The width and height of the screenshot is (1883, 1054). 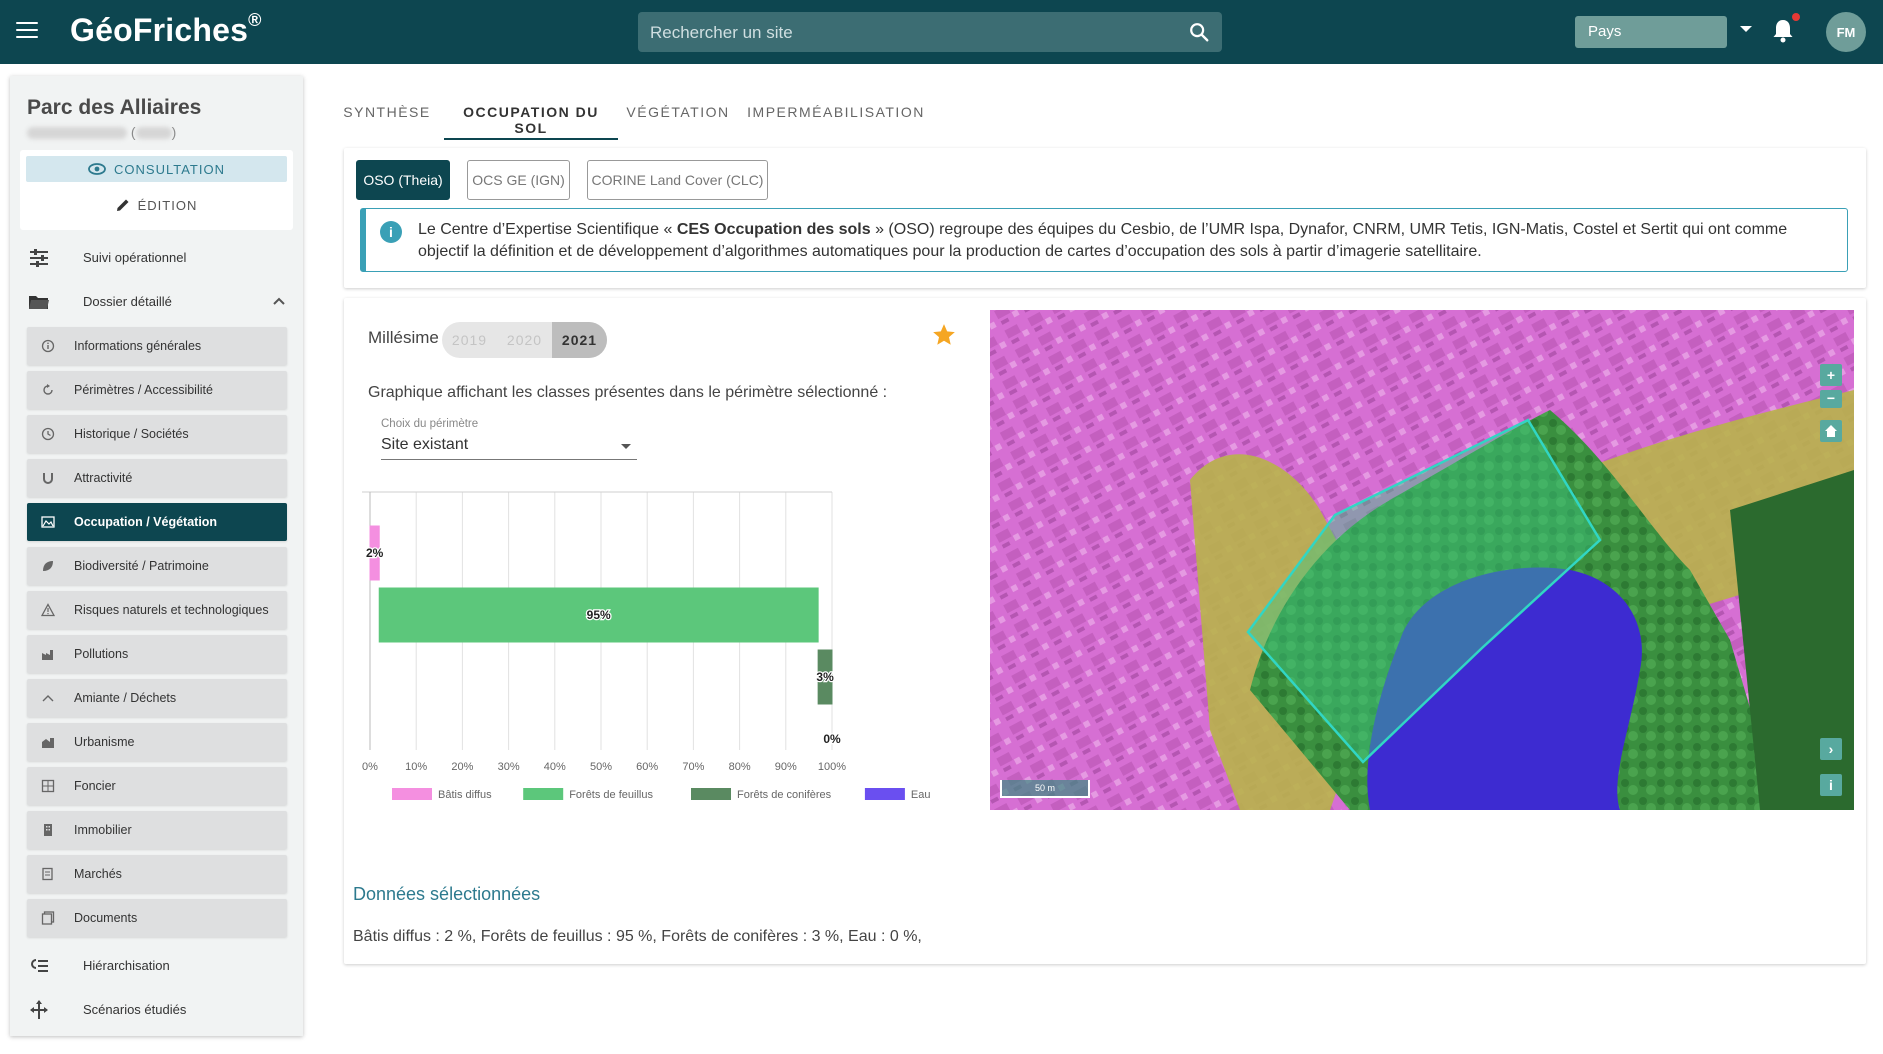 I want to click on waste-icon, so click(x=48, y=698).